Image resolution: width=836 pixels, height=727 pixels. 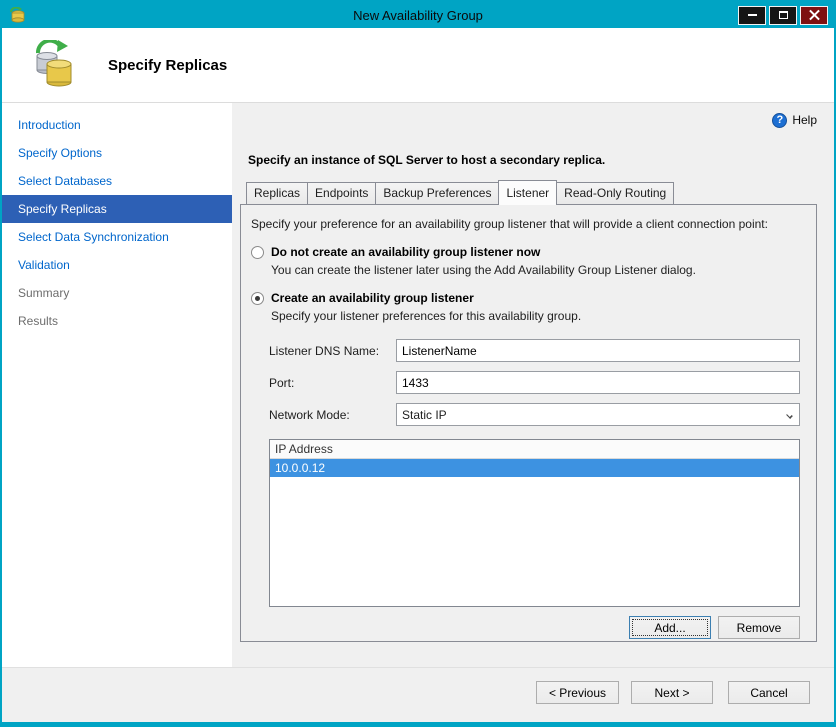 What do you see at coordinates (60, 153) in the screenshot?
I see `sidebar-item-label: Specify Options` at bounding box center [60, 153].